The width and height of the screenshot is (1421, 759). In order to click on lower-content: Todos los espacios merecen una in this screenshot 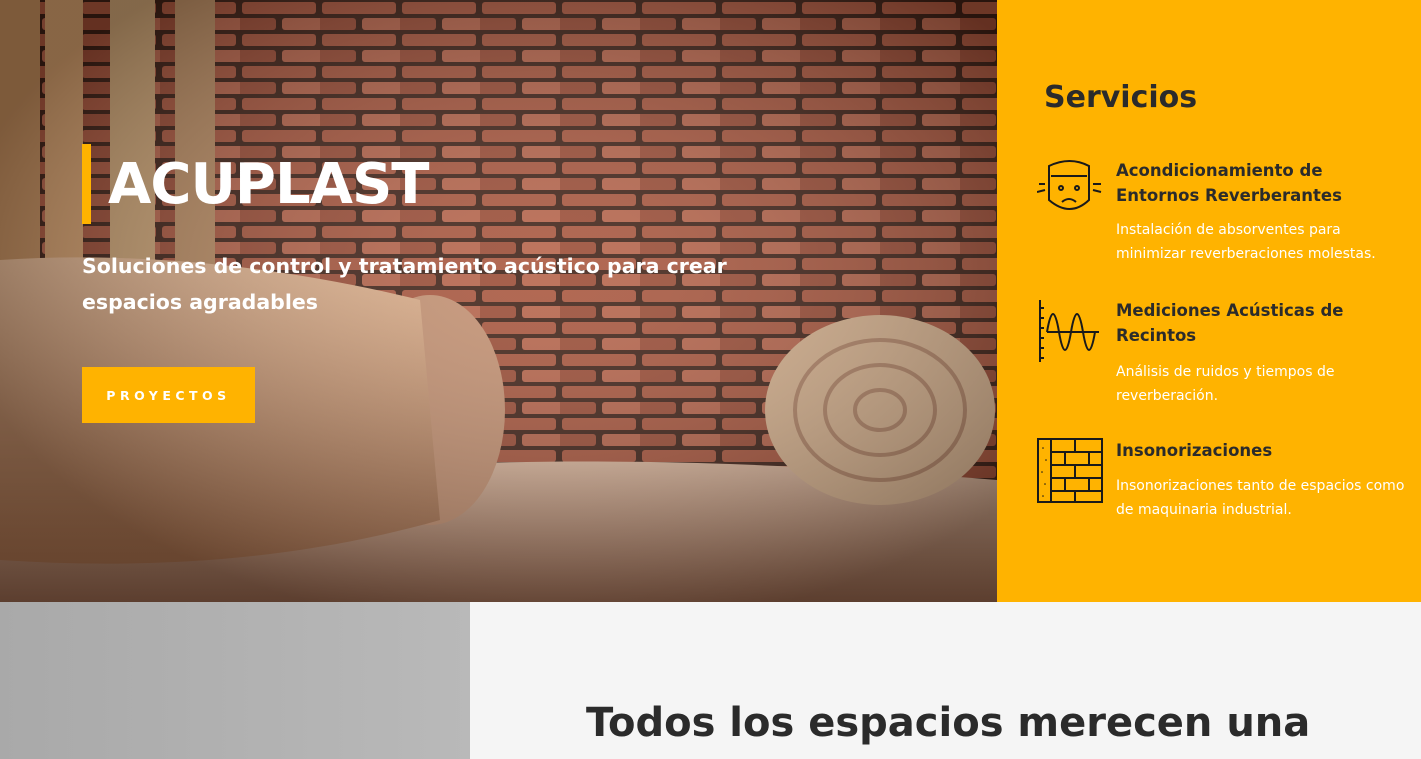, I will do `click(945, 680)`.